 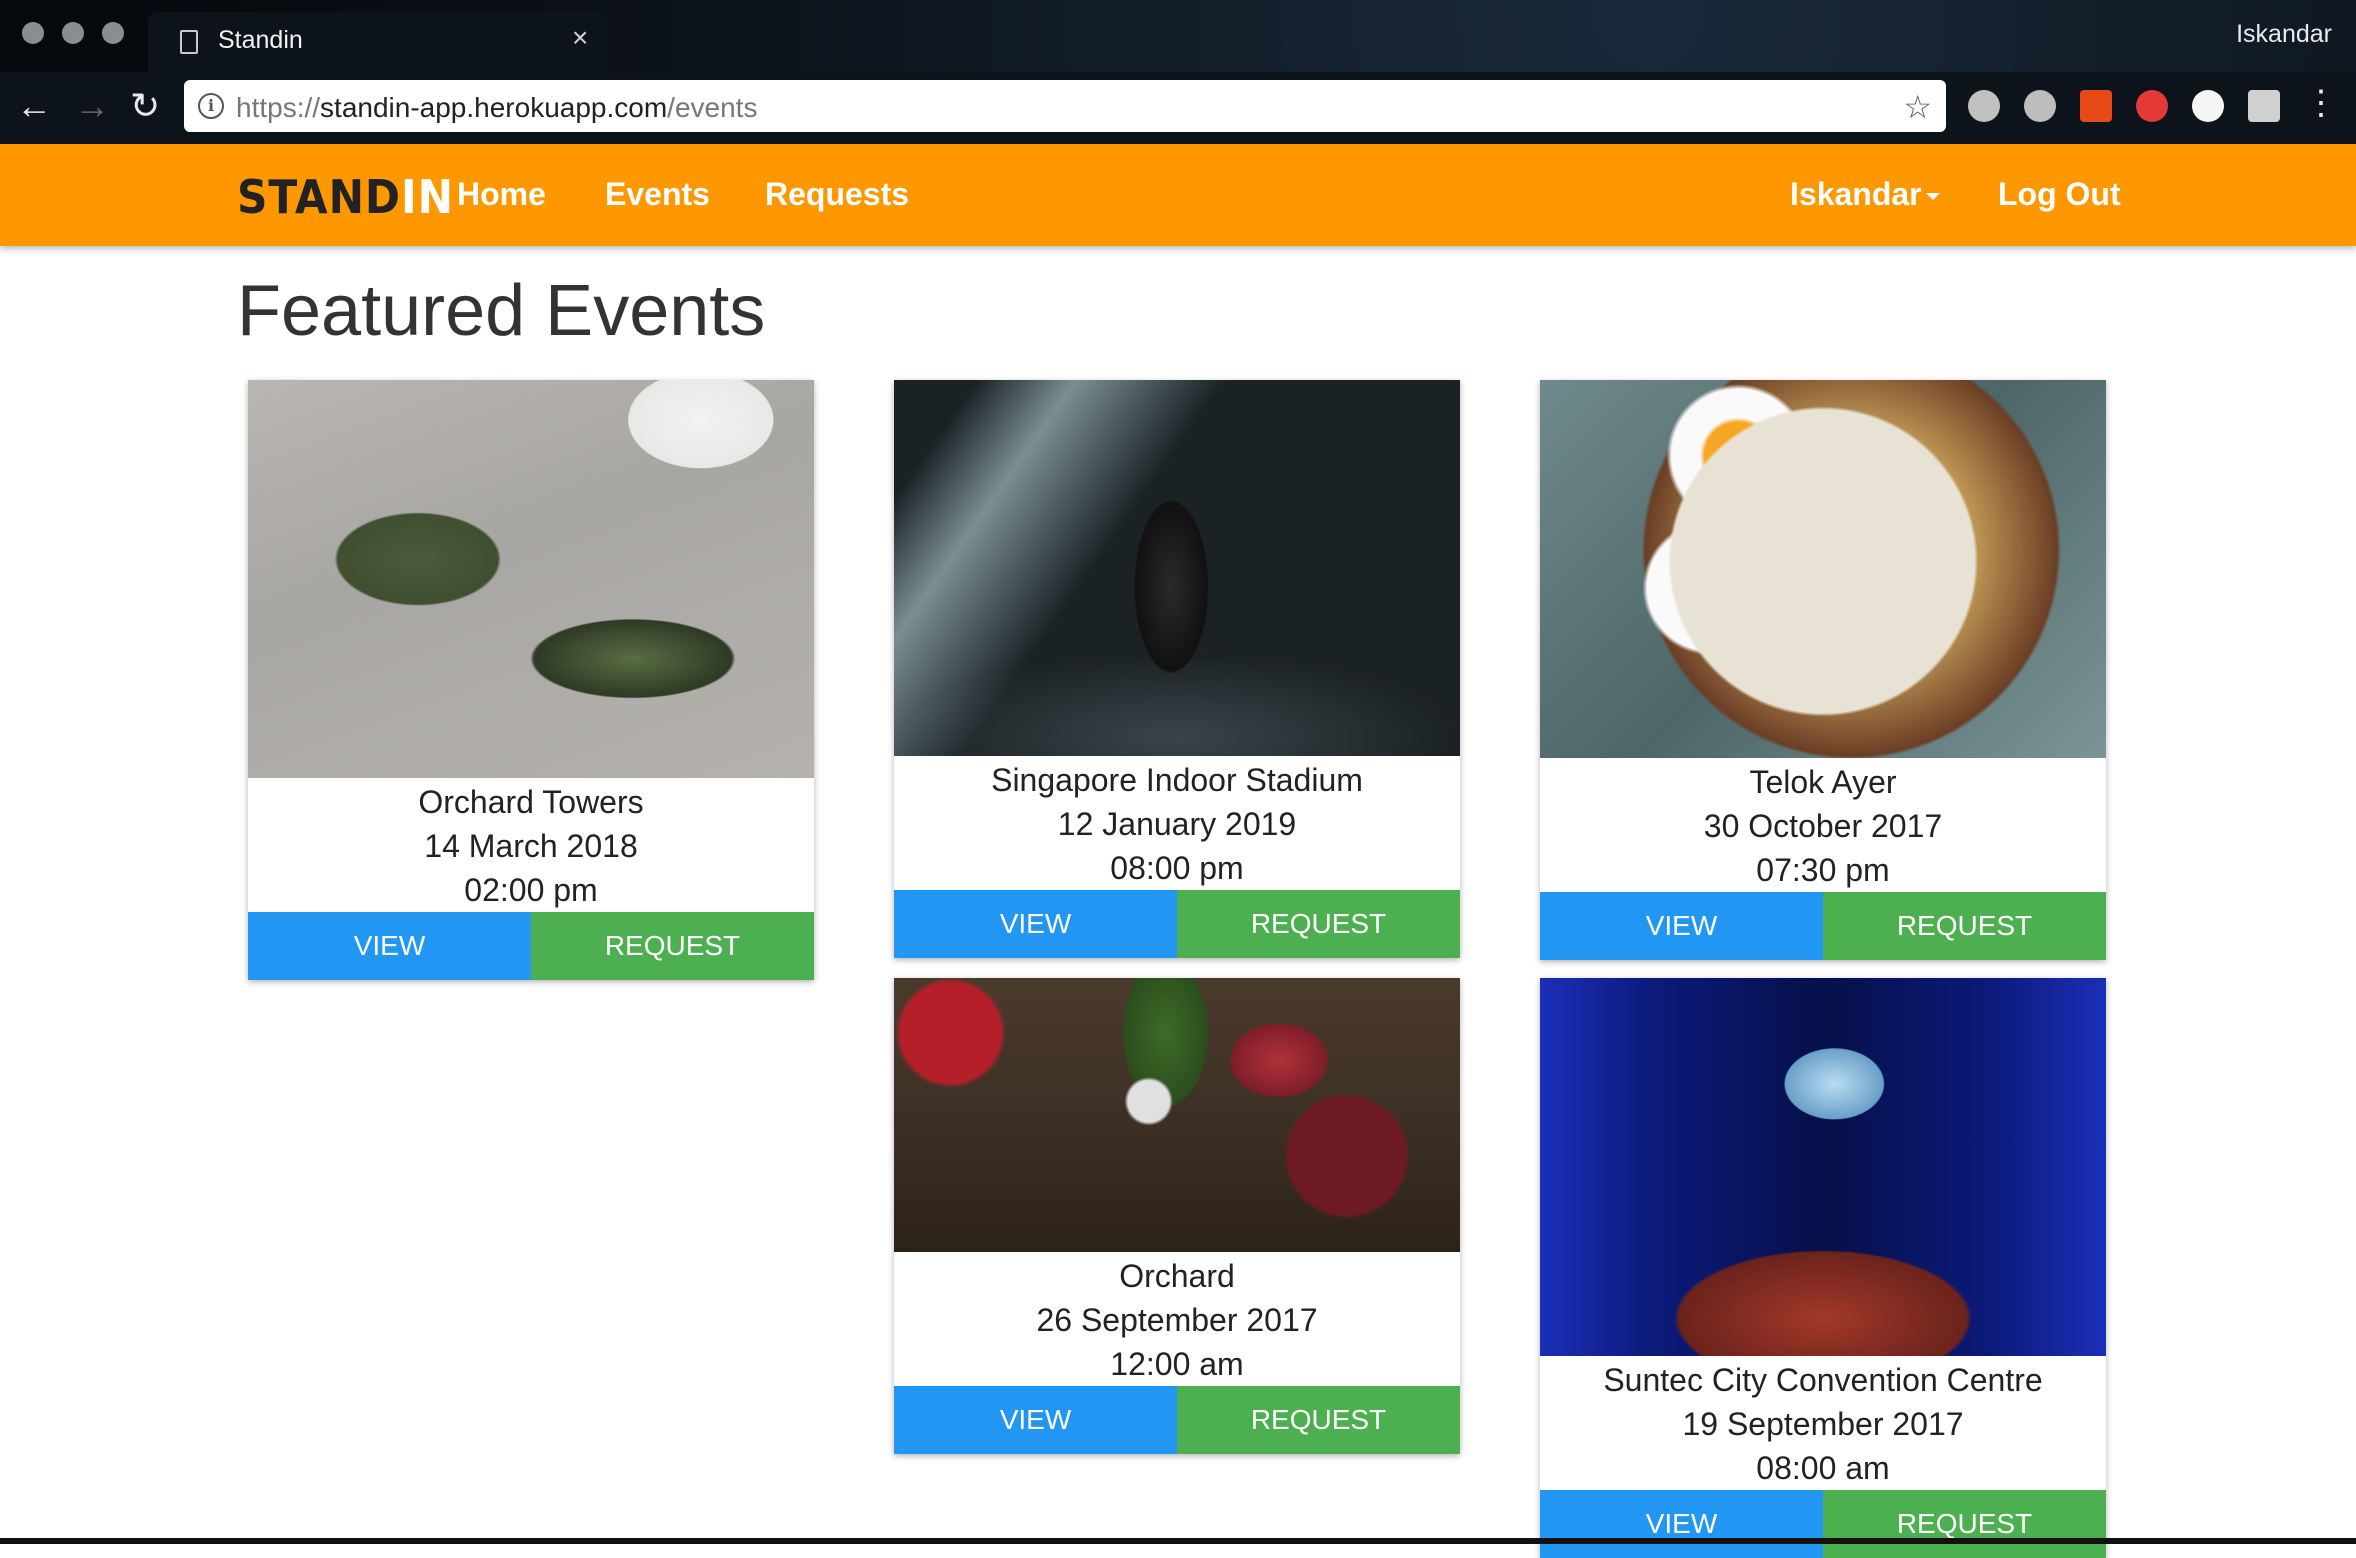 What do you see at coordinates (531, 890) in the screenshot?
I see `event-time: 02:00 pm` at bounding box center [531, 890].